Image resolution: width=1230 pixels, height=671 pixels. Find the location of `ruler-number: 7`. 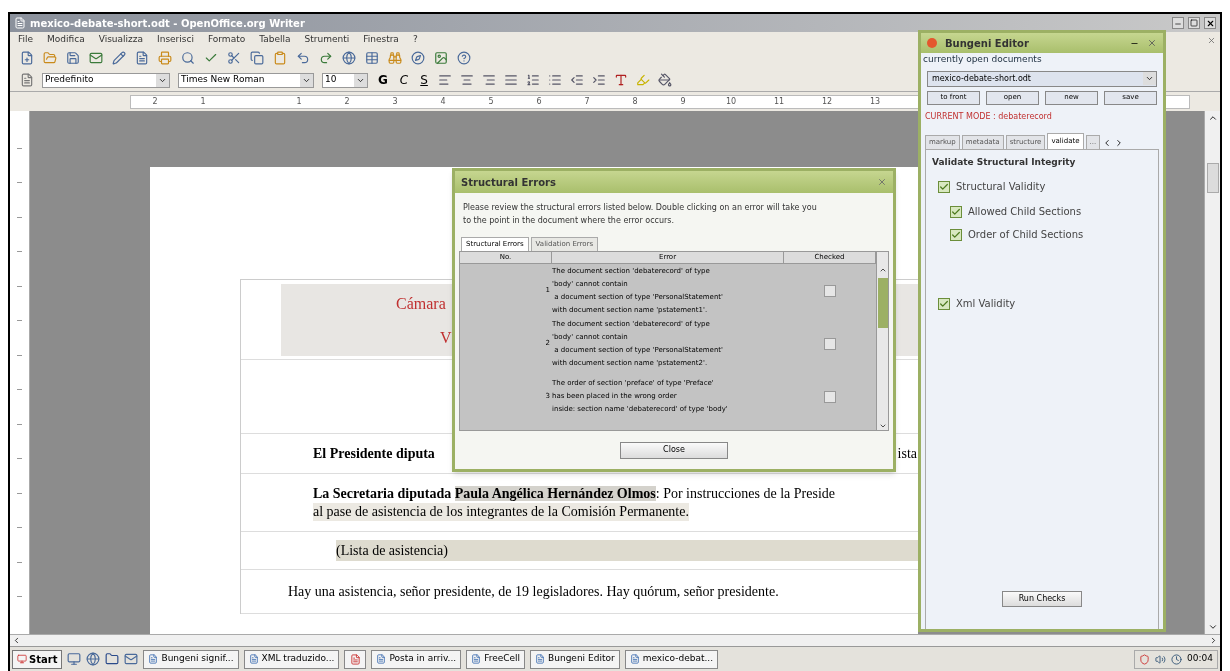

ruler-number: 7 is located at coordinates (587, 101).